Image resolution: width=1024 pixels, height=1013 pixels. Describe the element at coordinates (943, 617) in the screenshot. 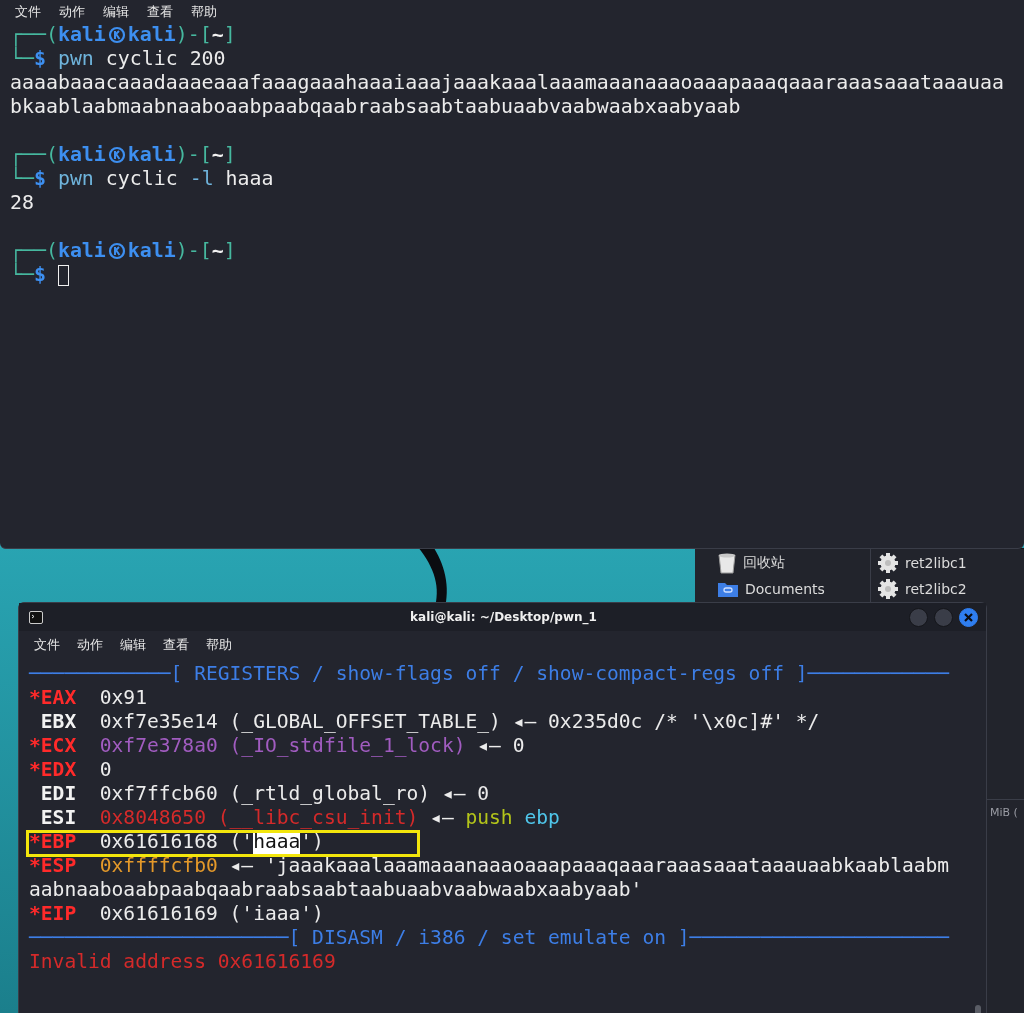

I see `maximize-button` at that location.